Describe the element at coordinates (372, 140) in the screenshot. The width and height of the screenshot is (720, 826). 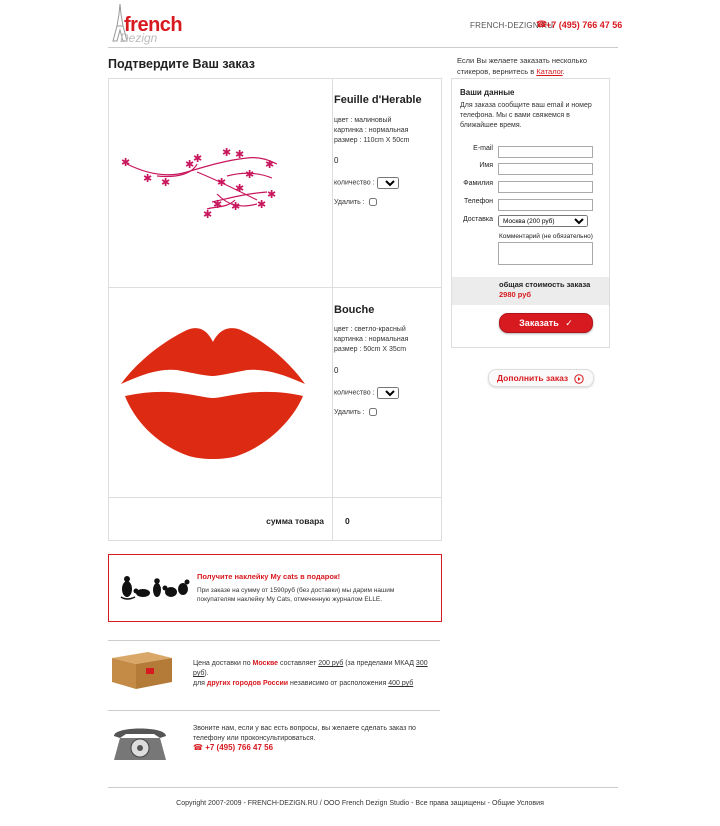
I see `product-detail-size: размер : 110cm X 50cm` at that location.